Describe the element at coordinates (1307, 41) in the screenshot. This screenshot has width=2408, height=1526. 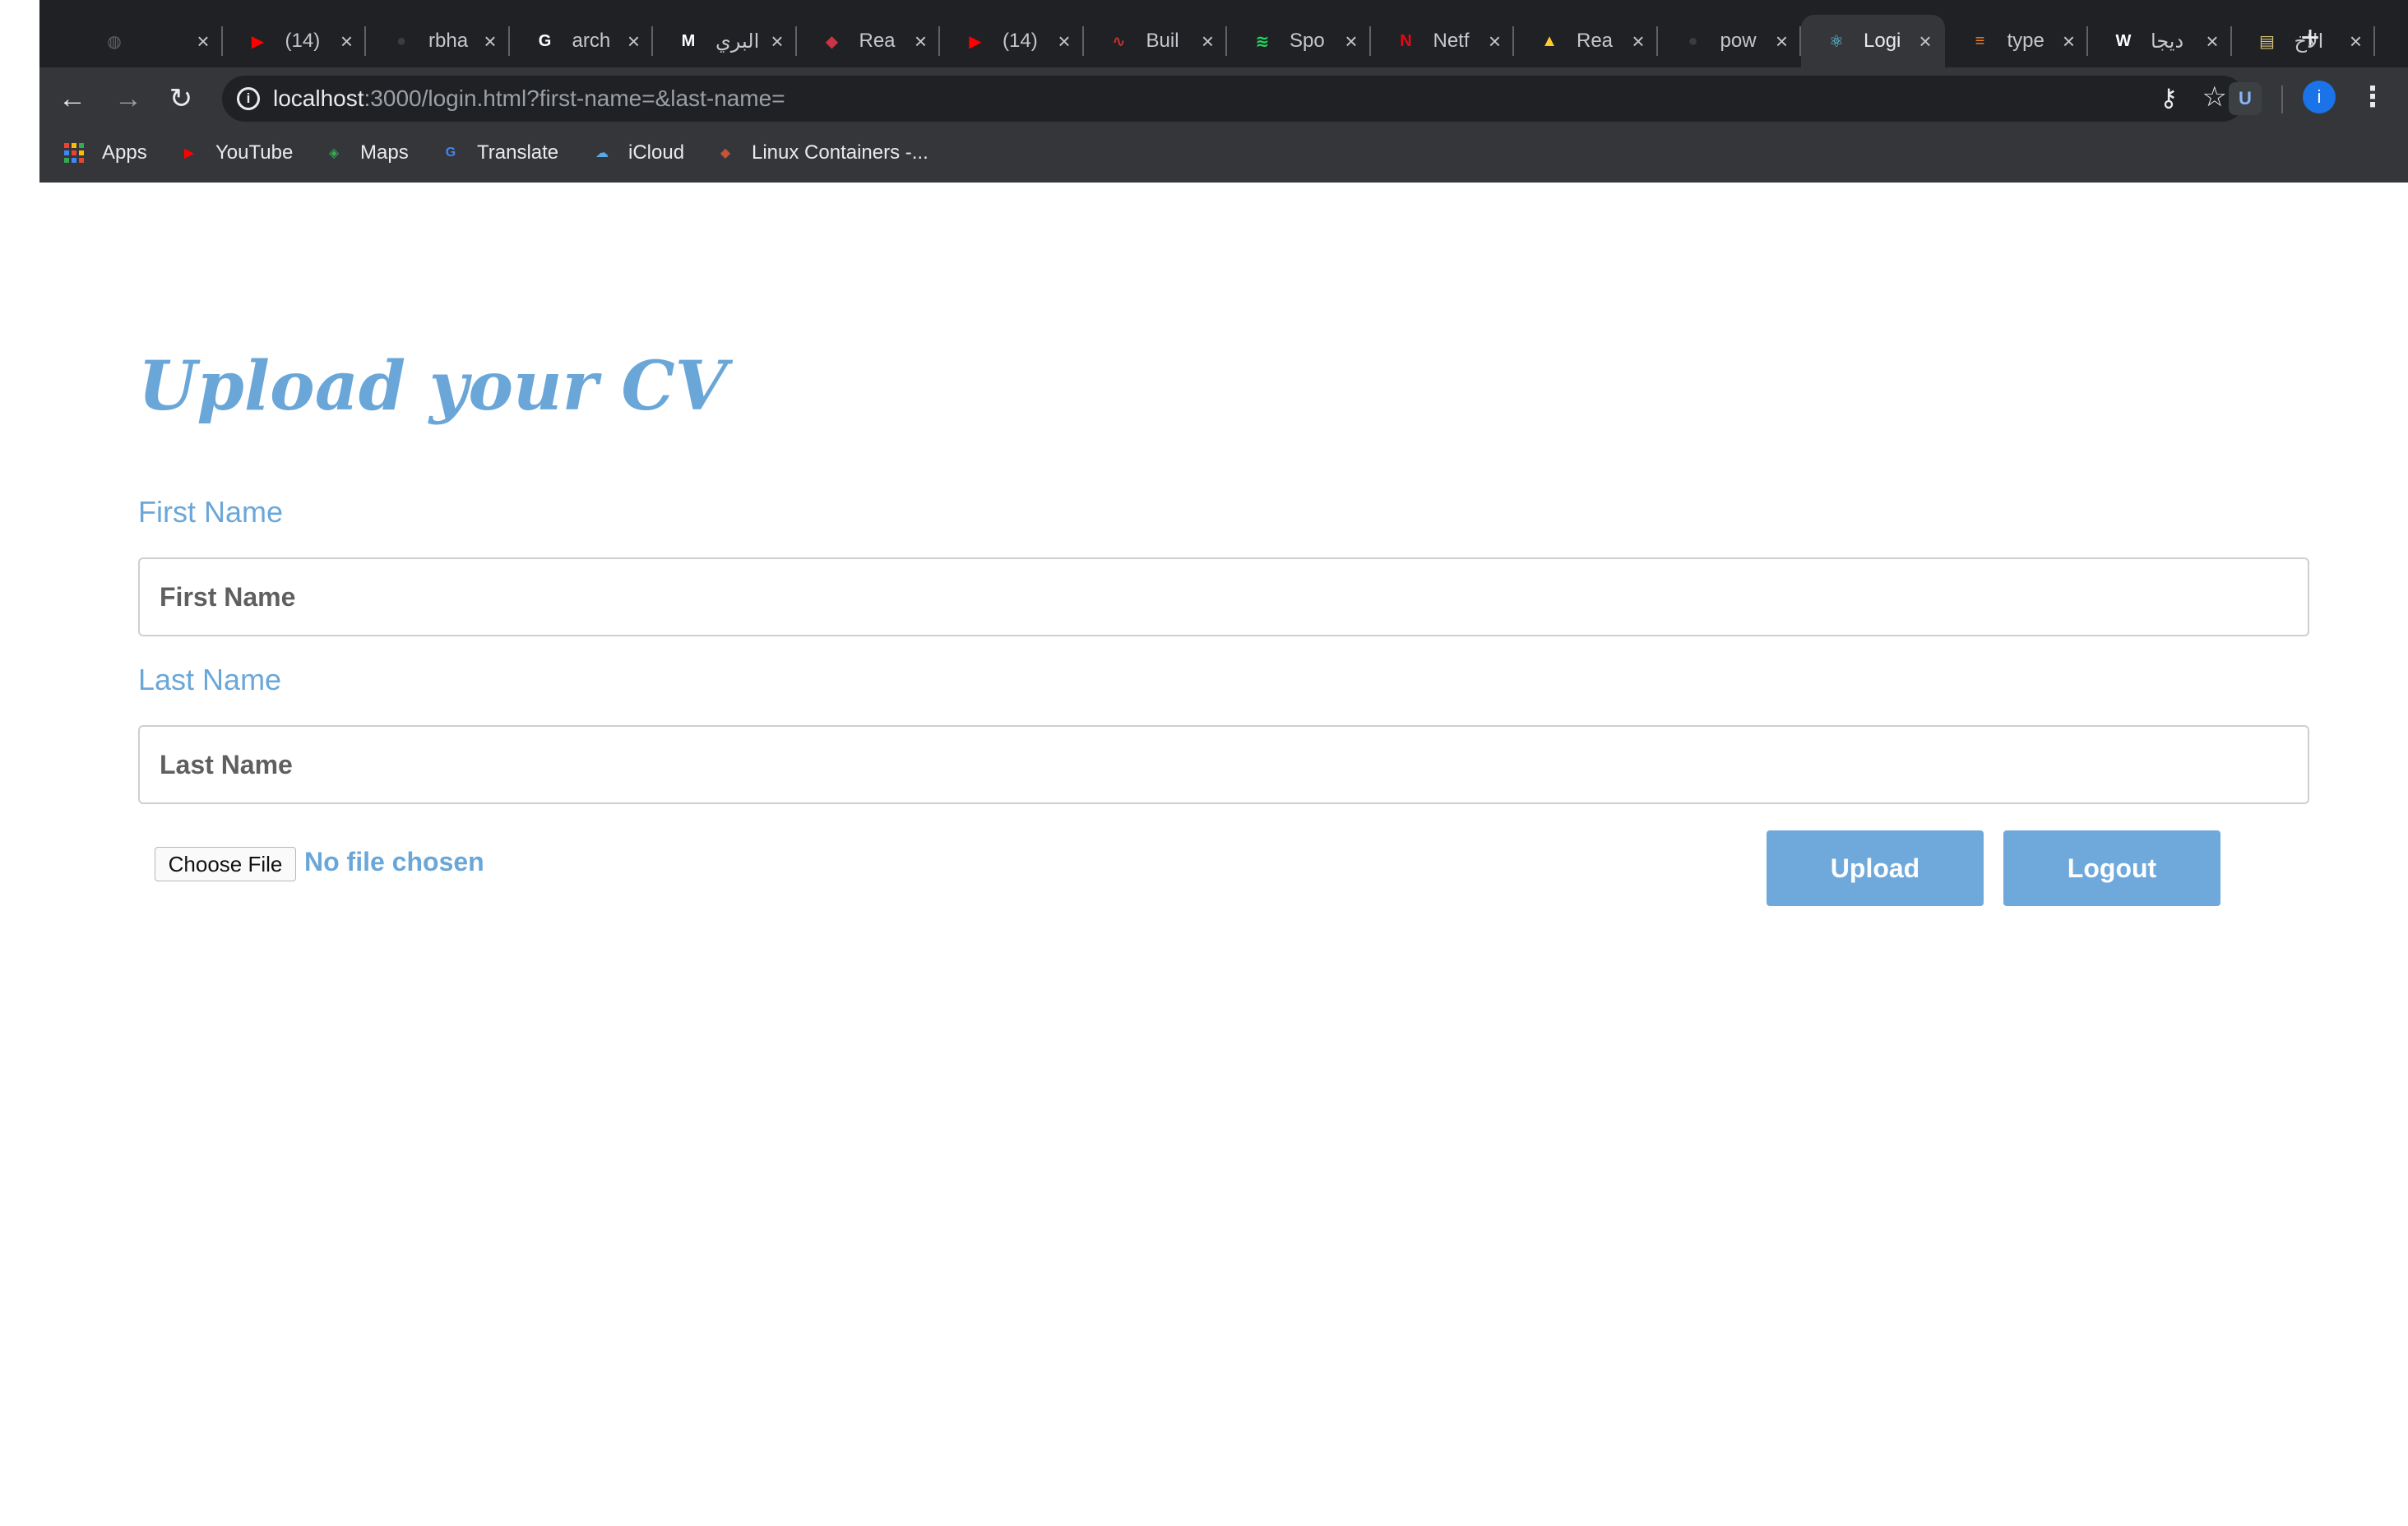
I see `tab-title: Spo` at that location.